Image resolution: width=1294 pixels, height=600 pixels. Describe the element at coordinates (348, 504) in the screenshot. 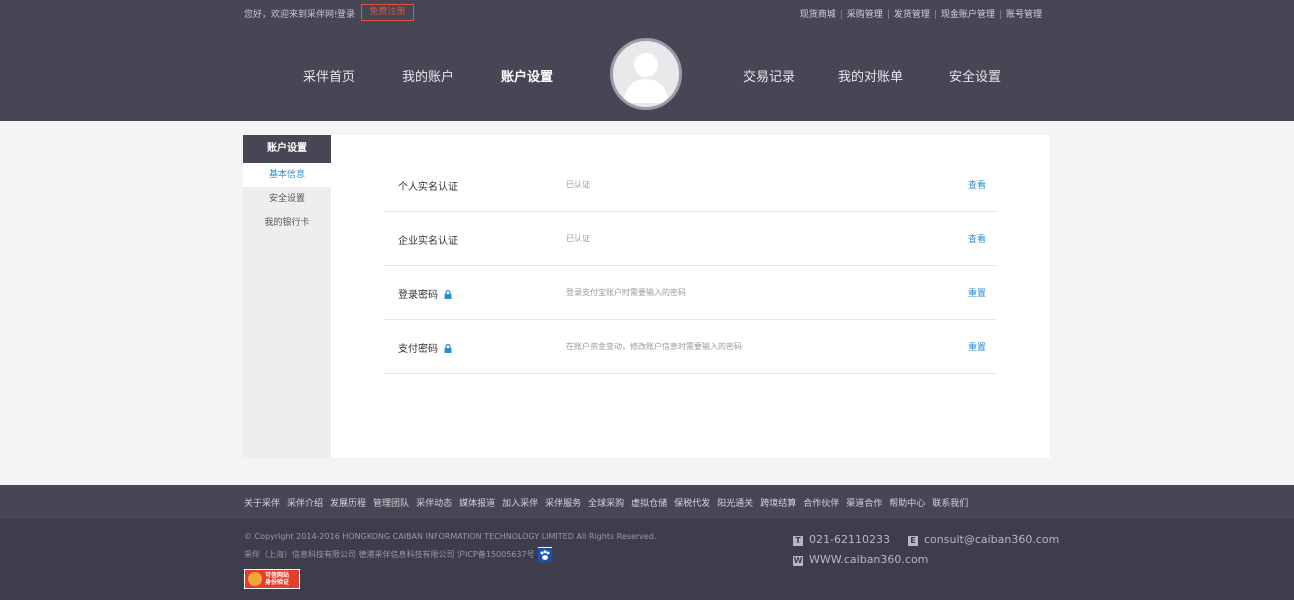

I see `footer-link: 发展历程` at that location.